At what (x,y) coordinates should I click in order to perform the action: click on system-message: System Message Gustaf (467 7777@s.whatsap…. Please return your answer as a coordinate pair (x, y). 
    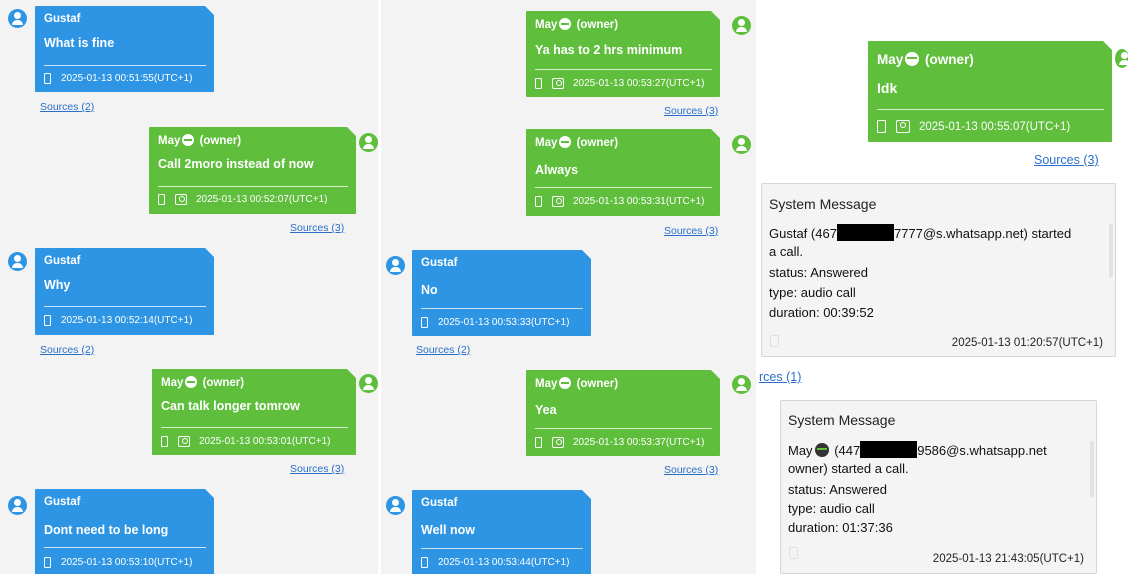
    Looking at the image, I should click on (938, 270).